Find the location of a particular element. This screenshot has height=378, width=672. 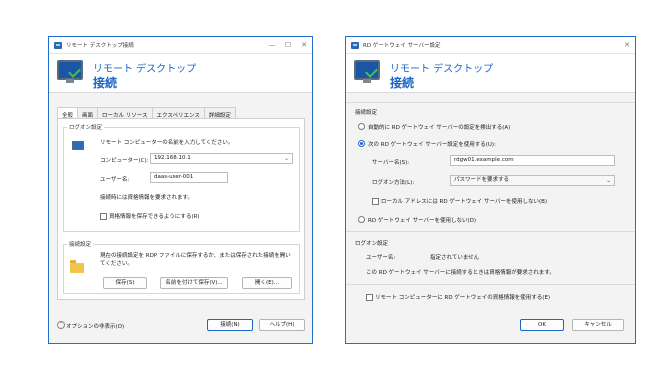

chevron-up-icon: ˄ is located at coordinates (61, 325).